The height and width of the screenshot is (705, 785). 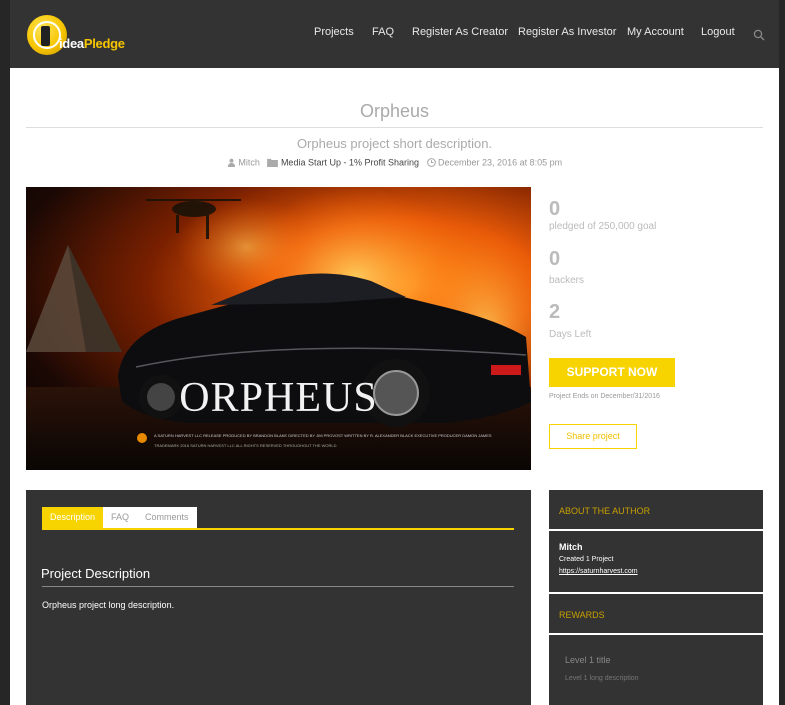 I want to click on tab-description: Description, so click(x=73, y=517).